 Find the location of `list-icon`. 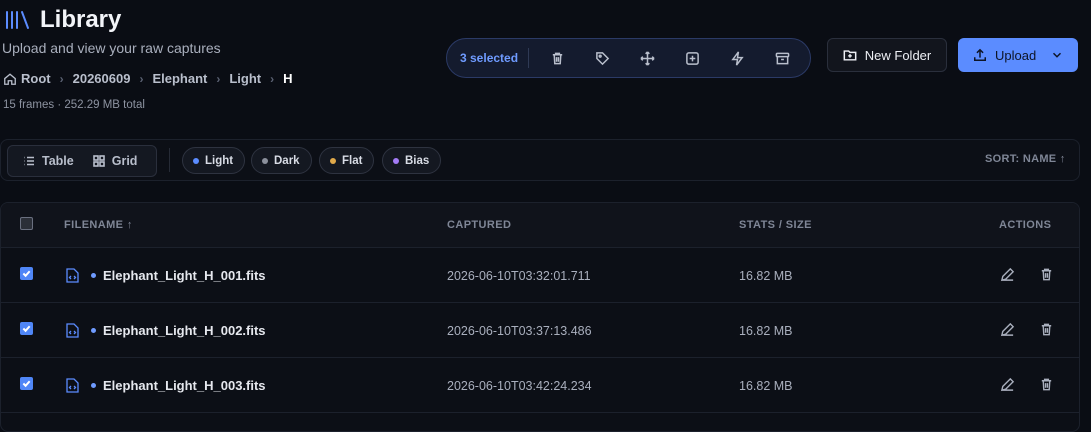

list-icon is located at coordinates (29, 161).